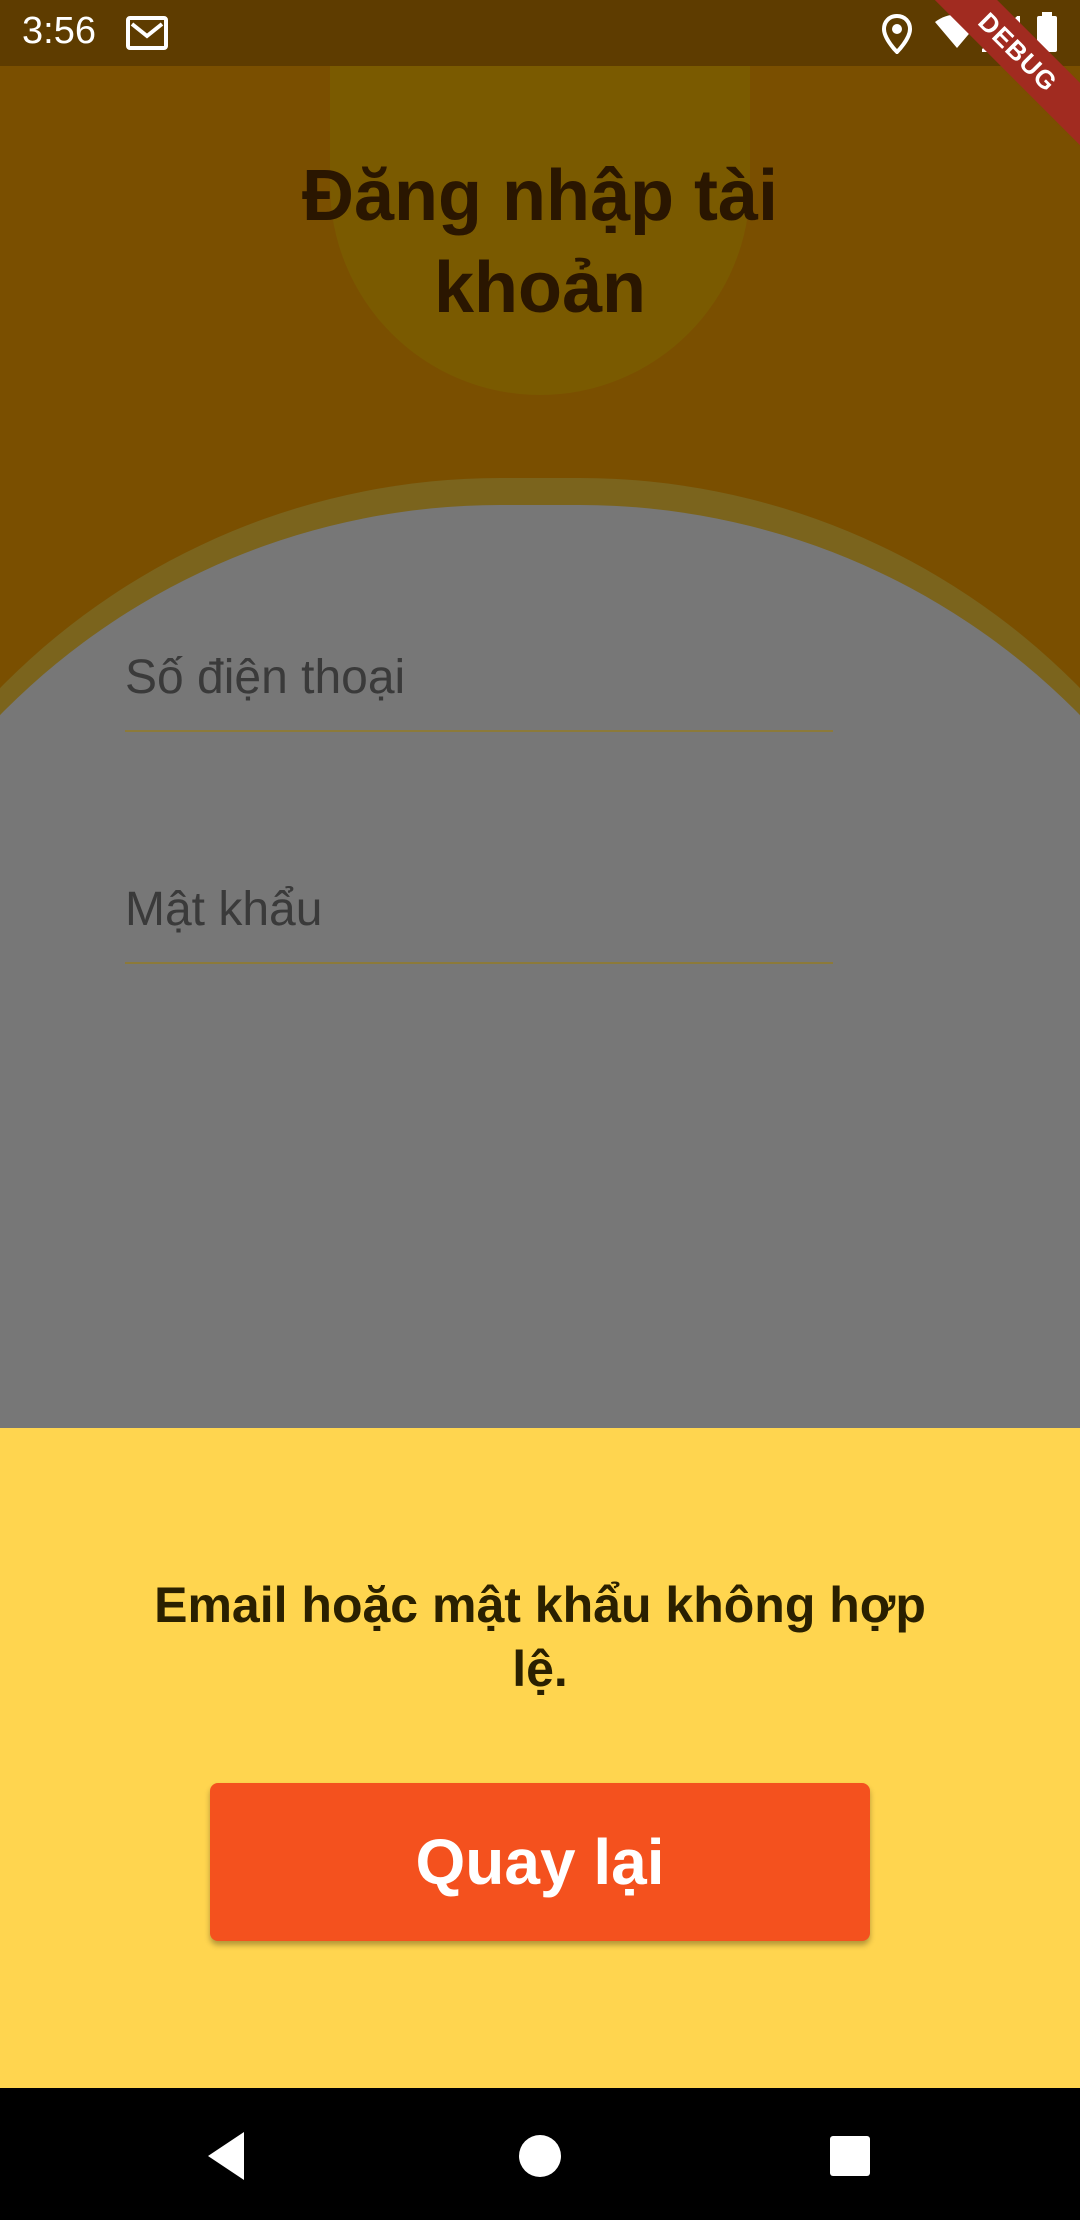 The image size is (1080, 2220). I want to click on page-title: Đăng nhập tài khoản, so click(539, 242).